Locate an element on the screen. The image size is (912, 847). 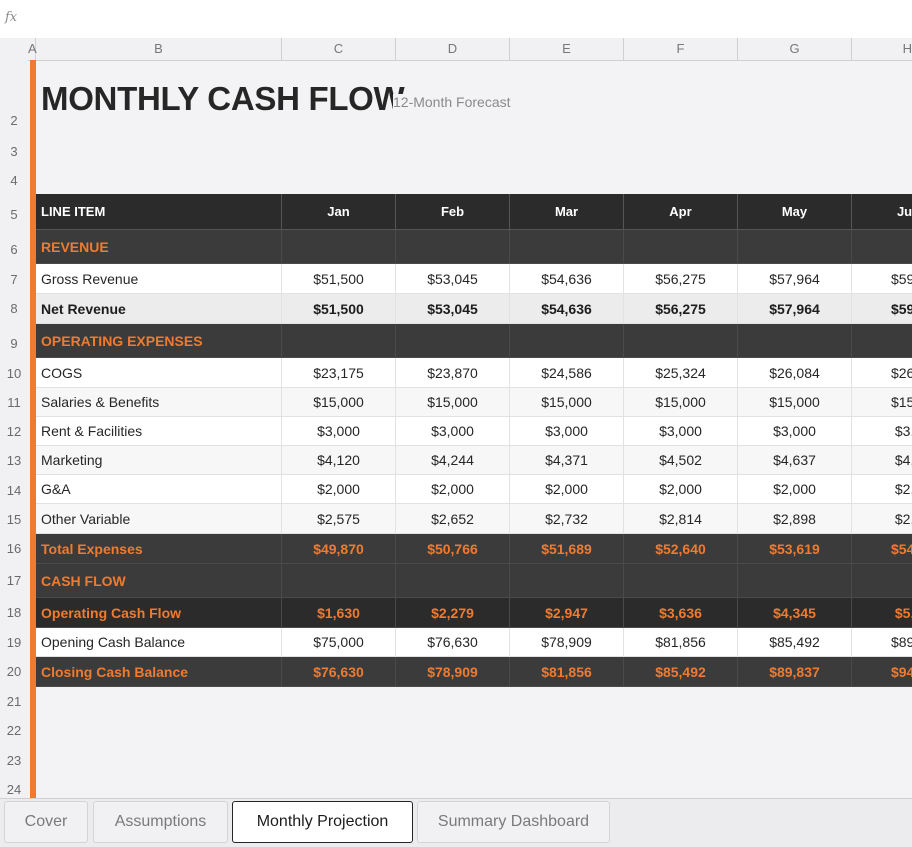
value-cell: $89,8 is located at coordinates (882, 642).